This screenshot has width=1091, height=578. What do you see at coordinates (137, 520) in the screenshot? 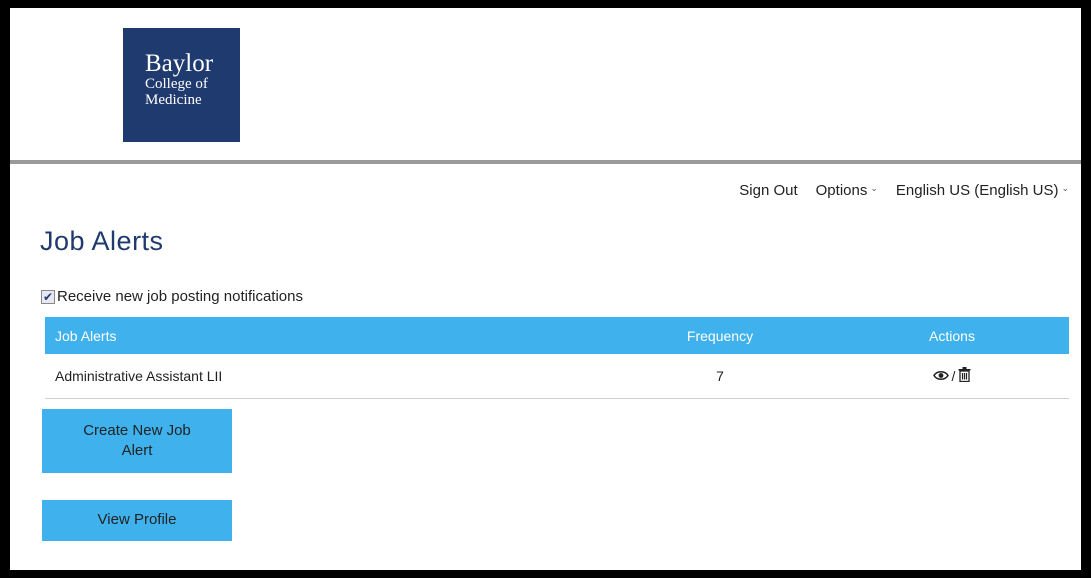
I see `view-profile-button: View Profile` at bounding box center [137, 520].